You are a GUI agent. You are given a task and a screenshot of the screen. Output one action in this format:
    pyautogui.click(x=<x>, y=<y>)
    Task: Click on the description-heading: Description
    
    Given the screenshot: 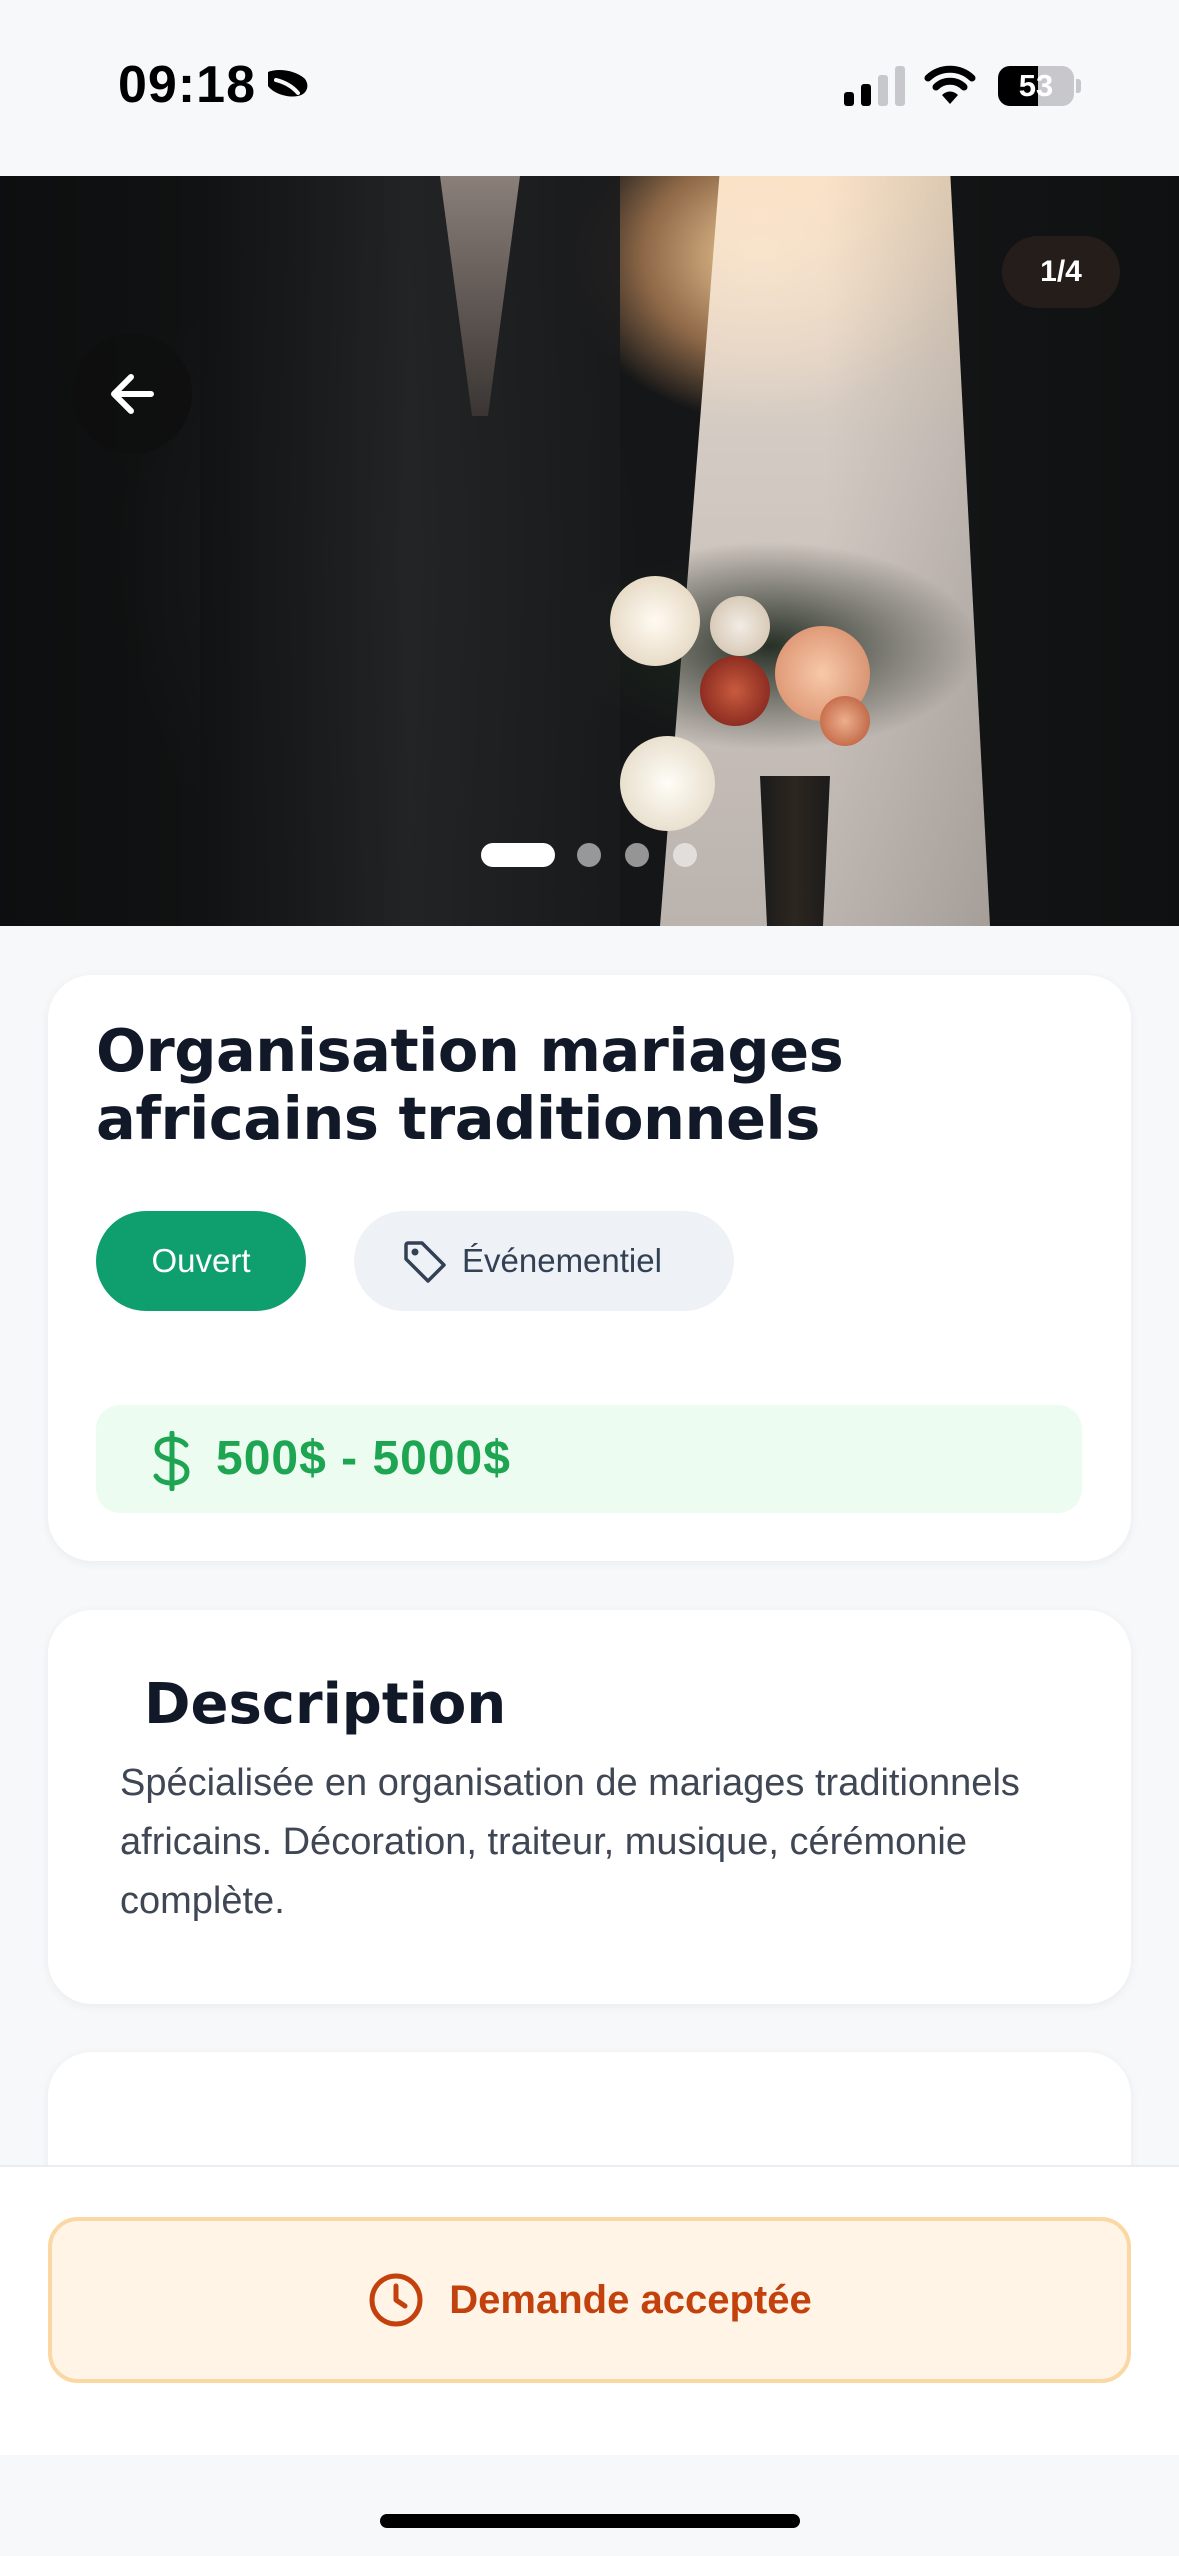 What is the action you would take?
    pyautogui.click(x=325, y=1704)
    